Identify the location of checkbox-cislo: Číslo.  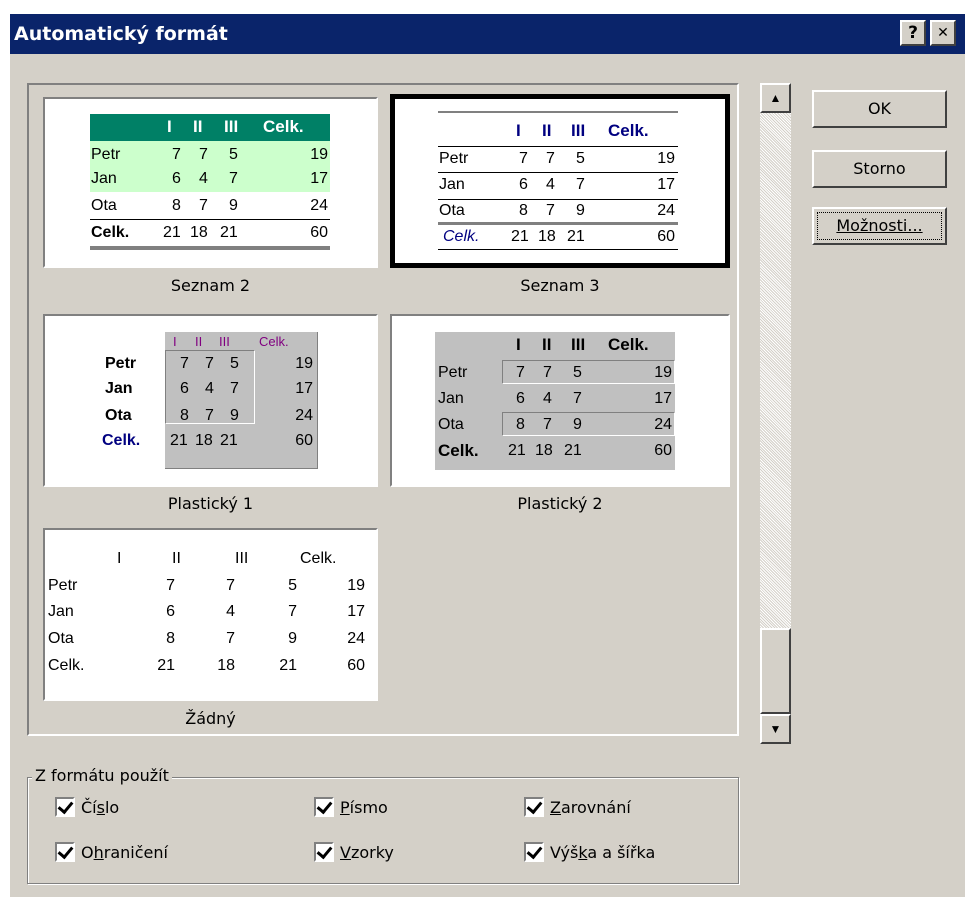
(87, 808).